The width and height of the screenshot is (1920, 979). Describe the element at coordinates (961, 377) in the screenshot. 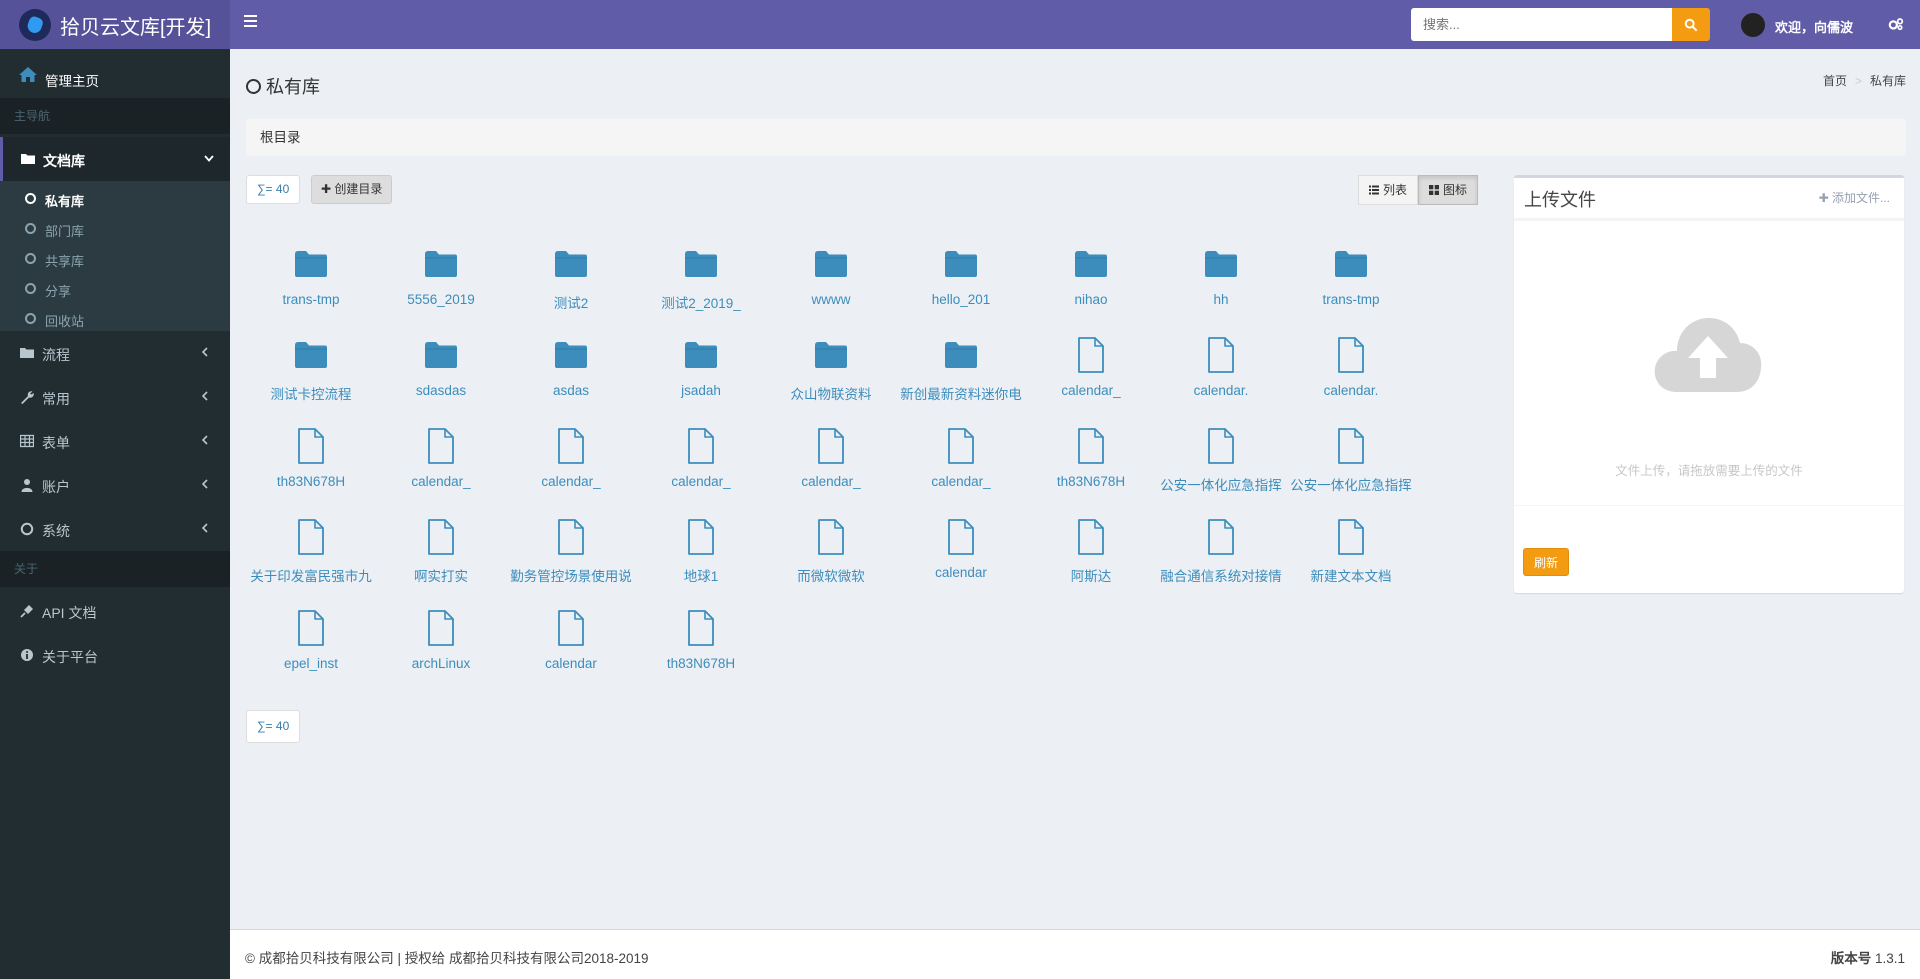

I see `folder-item: 新创最新资料迷你电` at that location.